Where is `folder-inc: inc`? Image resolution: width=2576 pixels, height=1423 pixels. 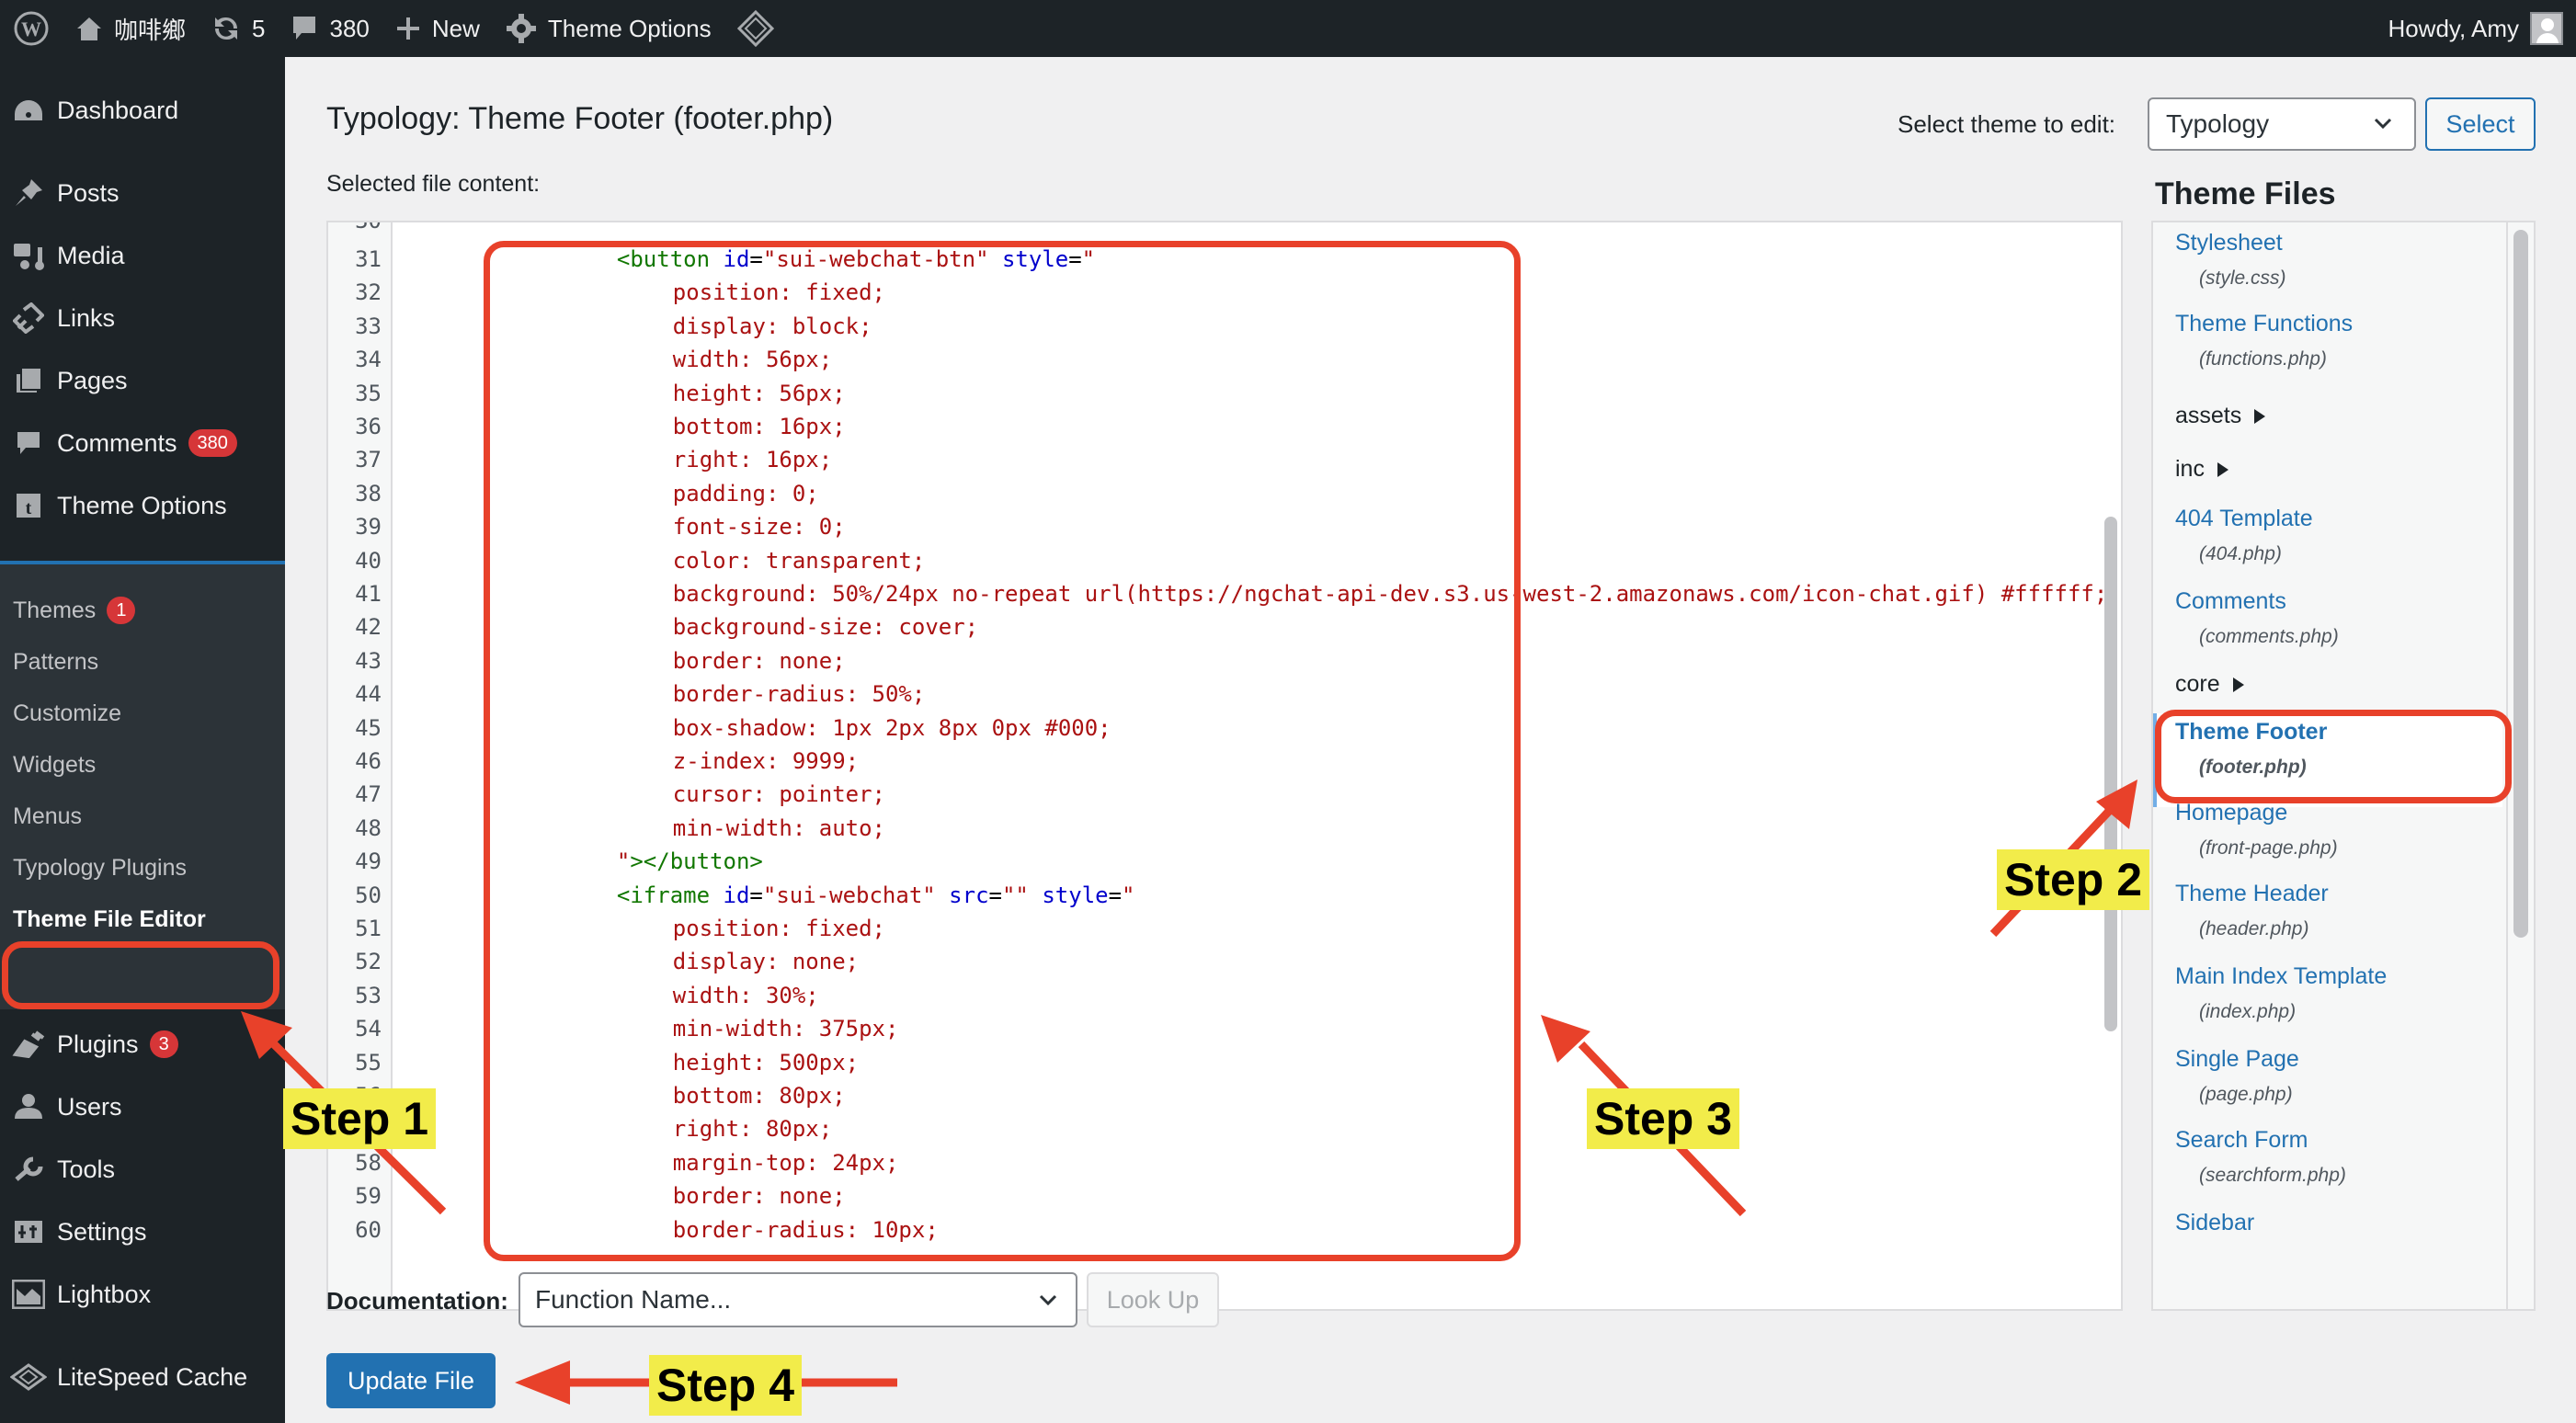
folder-inc: inc is located at coordinates (2201, 469).